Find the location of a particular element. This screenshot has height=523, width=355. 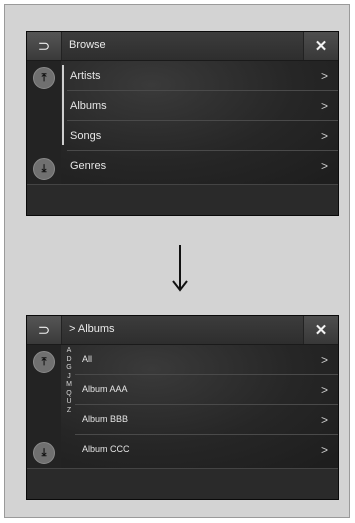

breadcrumb-title: > Albums is located at coordinates (92, 329).